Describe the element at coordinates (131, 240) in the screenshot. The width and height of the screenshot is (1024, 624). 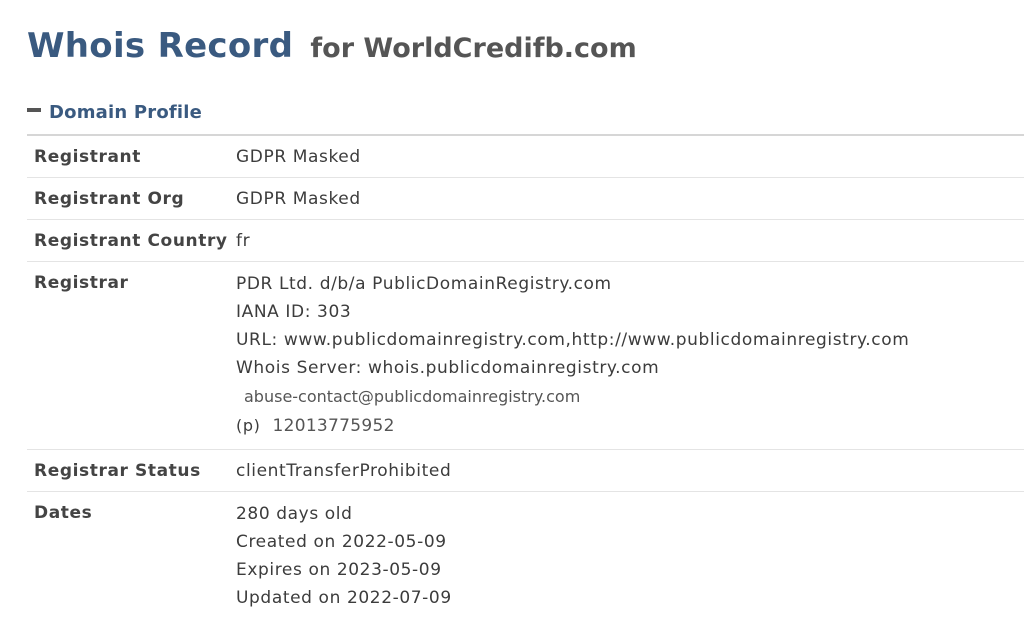
I see `row-key-registrant-country: Registrant Country` at that location.